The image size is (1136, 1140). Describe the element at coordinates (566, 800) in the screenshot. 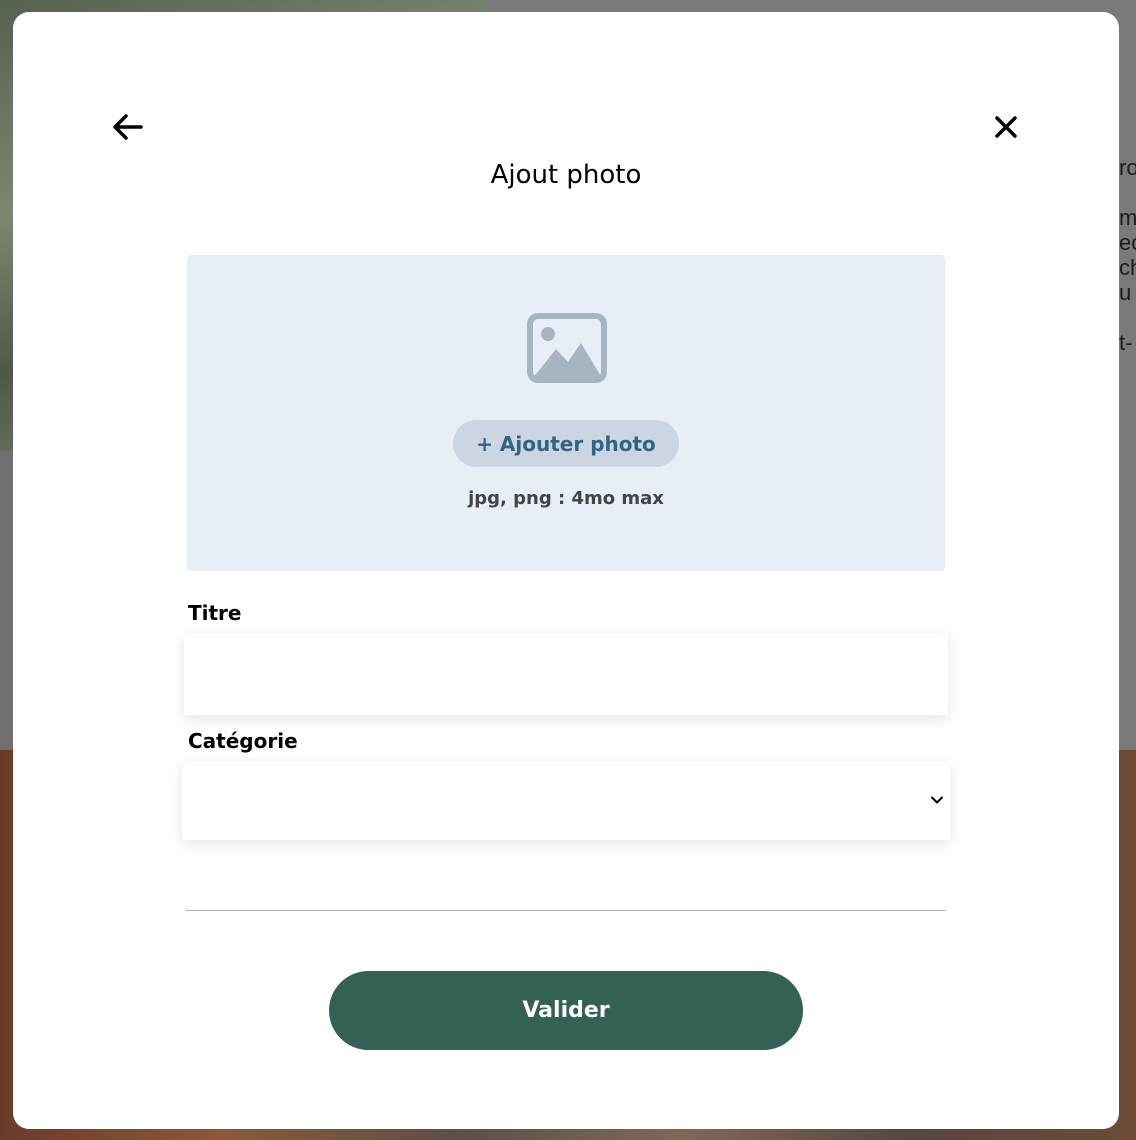

I see `category-select` at that location.